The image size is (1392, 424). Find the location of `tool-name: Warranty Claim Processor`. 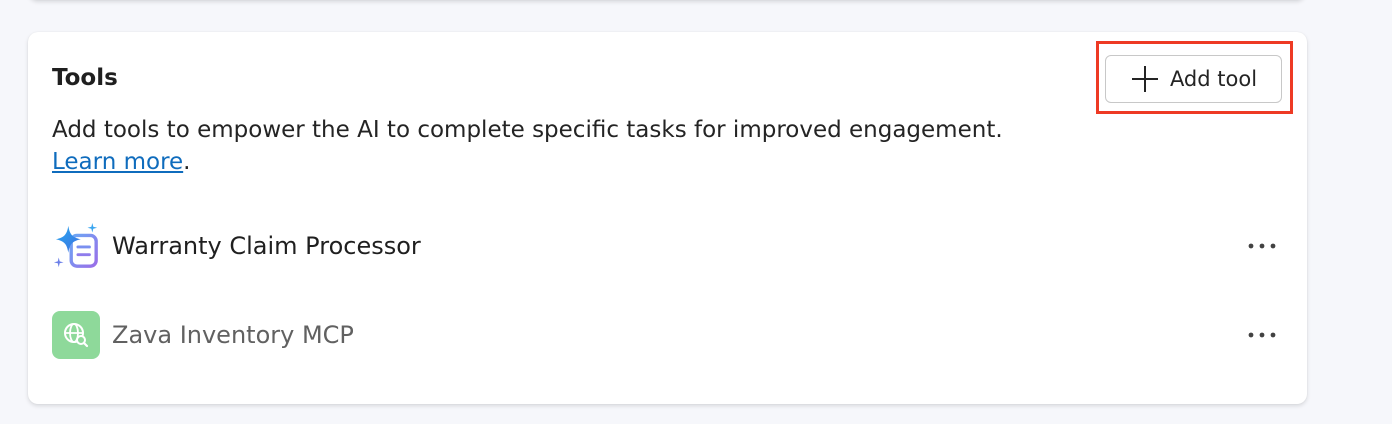

tool-name: Warranty Claim Processor is located at coordinates (266, 246).